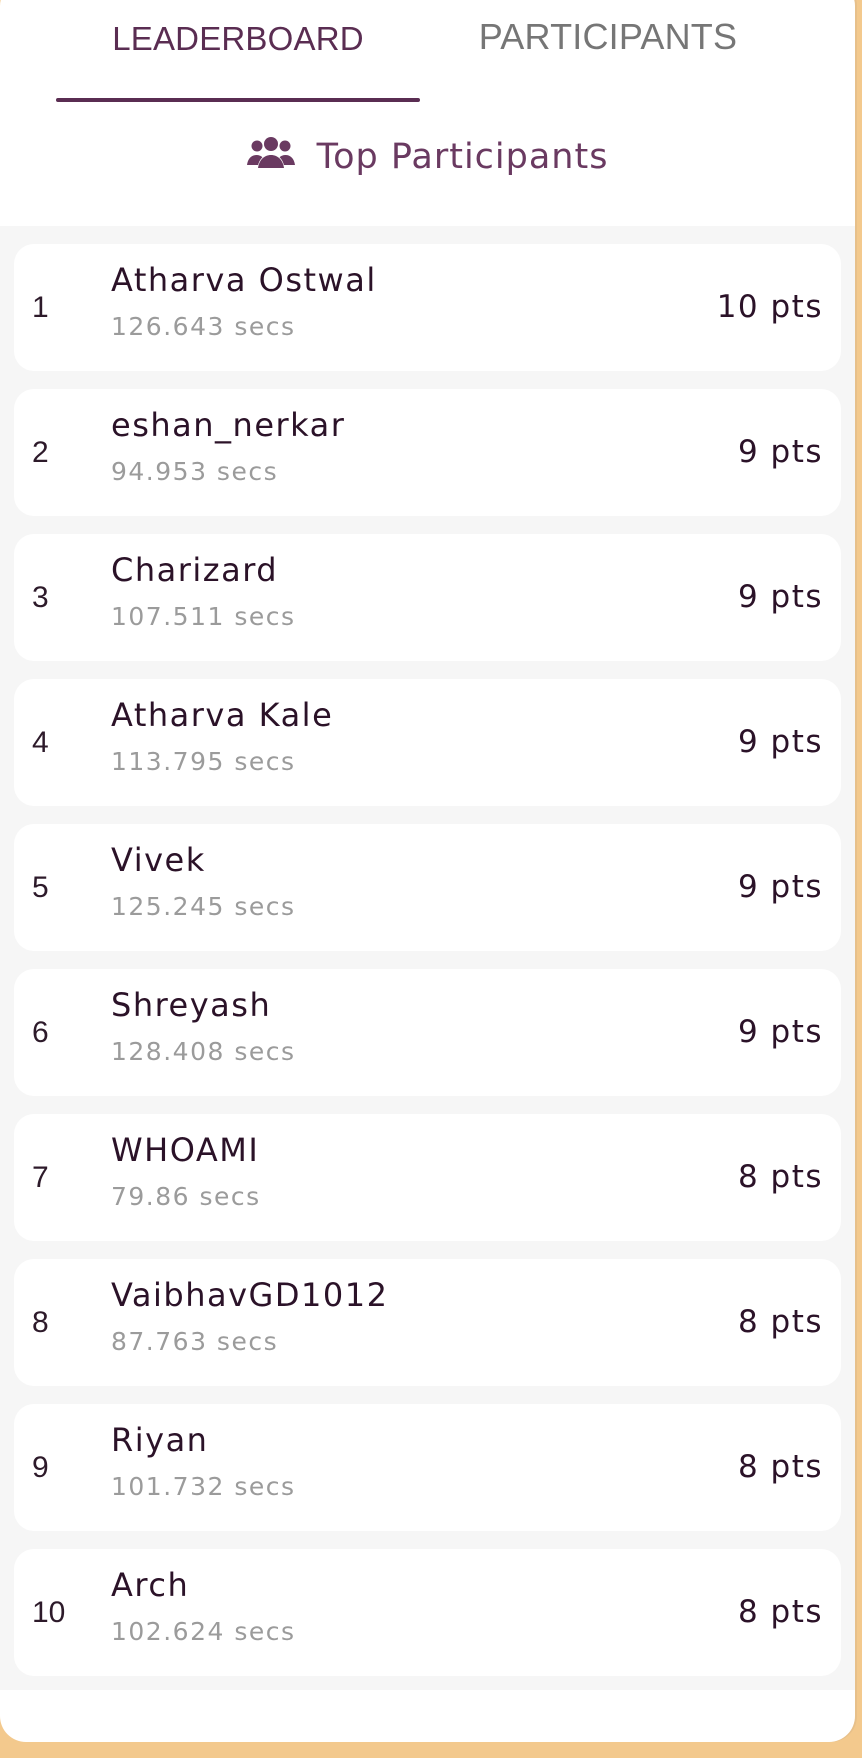 This screenshot has width=862, height=1758. What do you see at coordinates (427, 1467) in the screenshot?
I see `leaderboard-row: 9 Riyan 101.732 secs 8 pts` at bounding box center [427, 1467].